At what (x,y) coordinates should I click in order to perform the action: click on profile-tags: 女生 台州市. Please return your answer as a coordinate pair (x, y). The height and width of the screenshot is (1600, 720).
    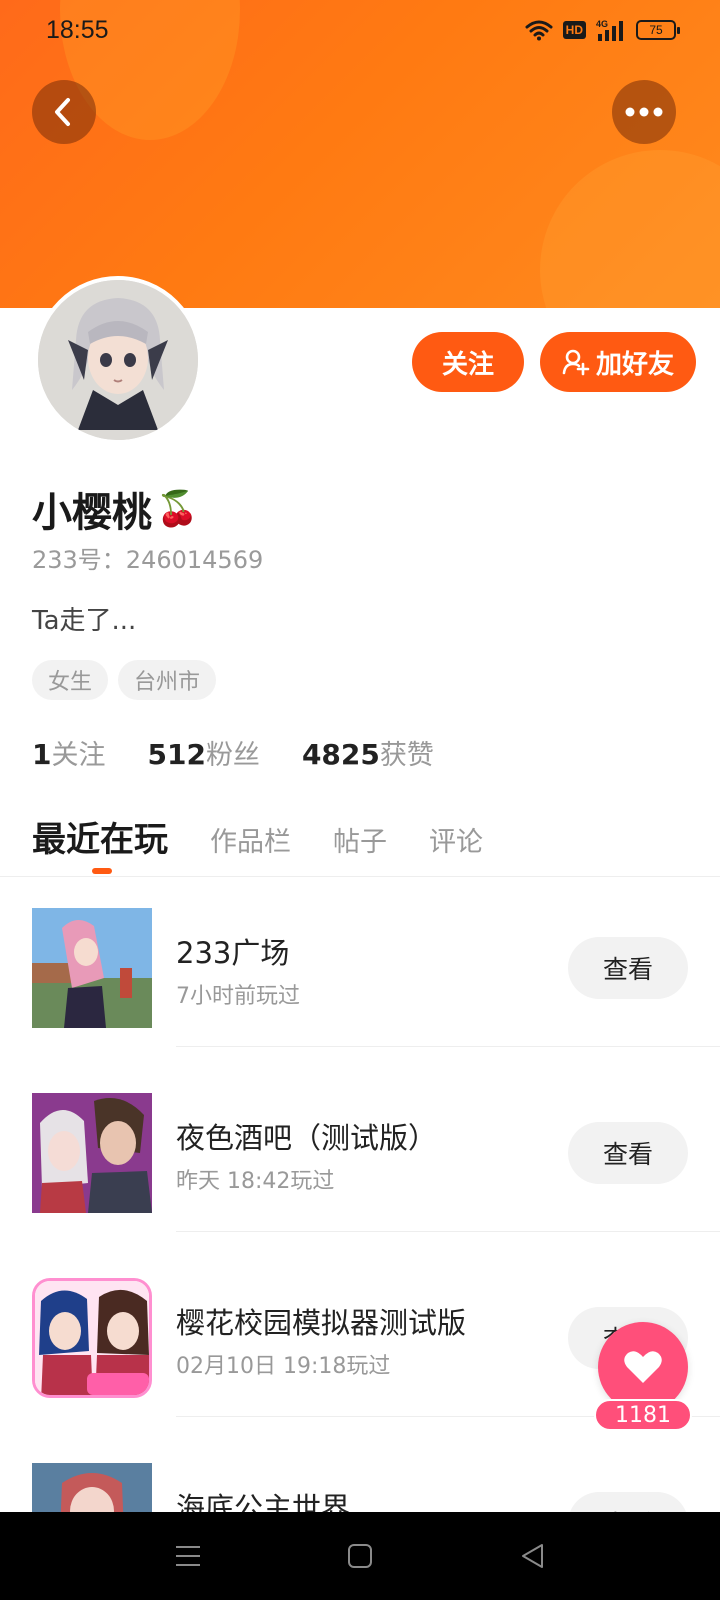
    Looking at the image, I should click on (124, 680).